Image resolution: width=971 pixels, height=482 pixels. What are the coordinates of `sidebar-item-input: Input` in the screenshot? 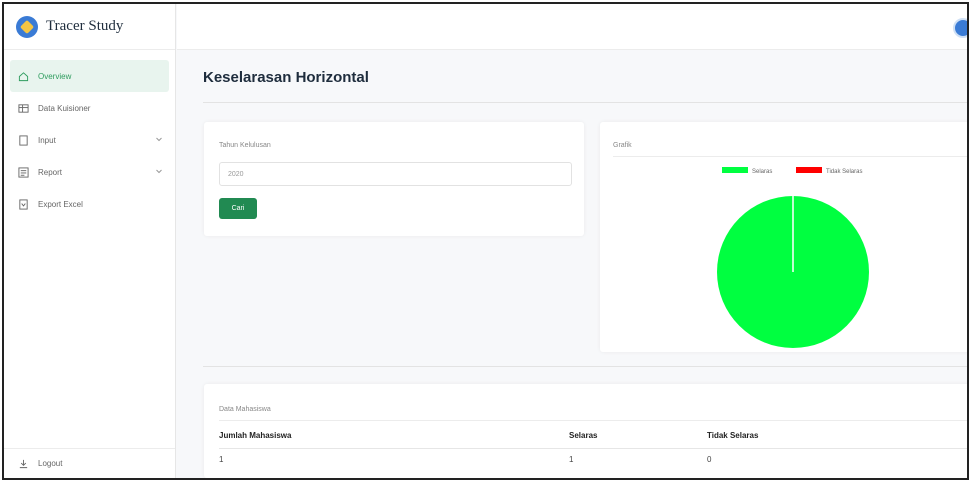 It's located at (89, 140).